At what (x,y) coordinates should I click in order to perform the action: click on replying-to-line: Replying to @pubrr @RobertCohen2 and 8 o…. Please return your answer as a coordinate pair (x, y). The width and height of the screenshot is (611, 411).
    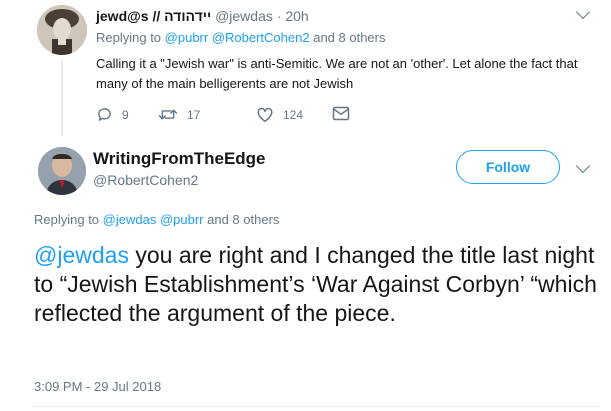
    Looking at the image, I should click on (241, 37).